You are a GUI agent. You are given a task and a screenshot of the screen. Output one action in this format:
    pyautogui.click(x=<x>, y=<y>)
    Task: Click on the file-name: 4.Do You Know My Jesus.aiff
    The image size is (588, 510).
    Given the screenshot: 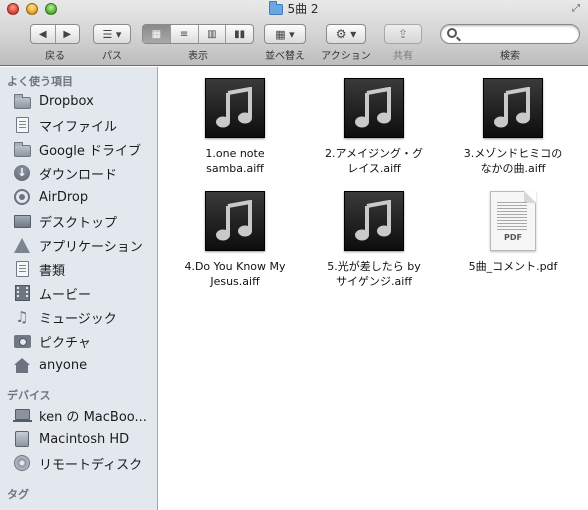 What is the action you would take?
    pyautogui.click(x=235, y=274)
    